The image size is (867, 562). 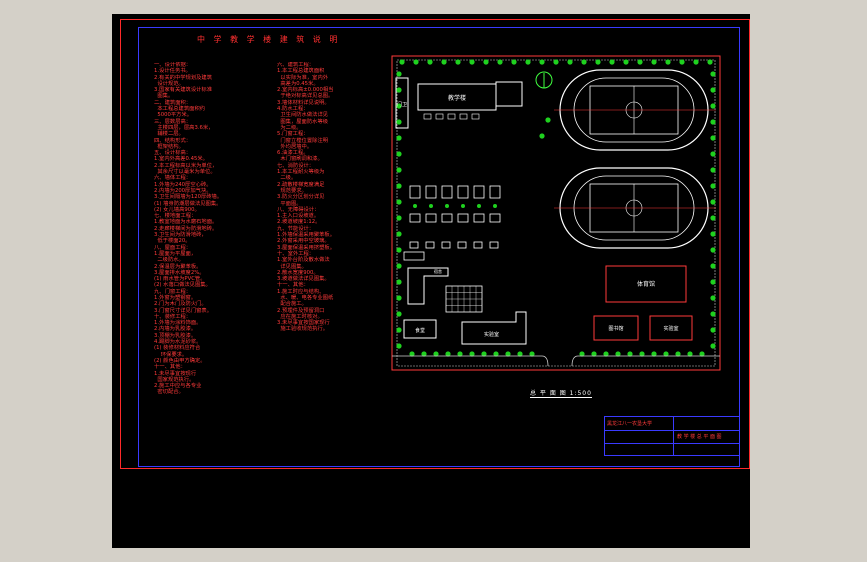 What do you see at coordinates (438, 271) in the screenshot?
I see `dorm-label: 宿舍` at bounding box center [438, 271].